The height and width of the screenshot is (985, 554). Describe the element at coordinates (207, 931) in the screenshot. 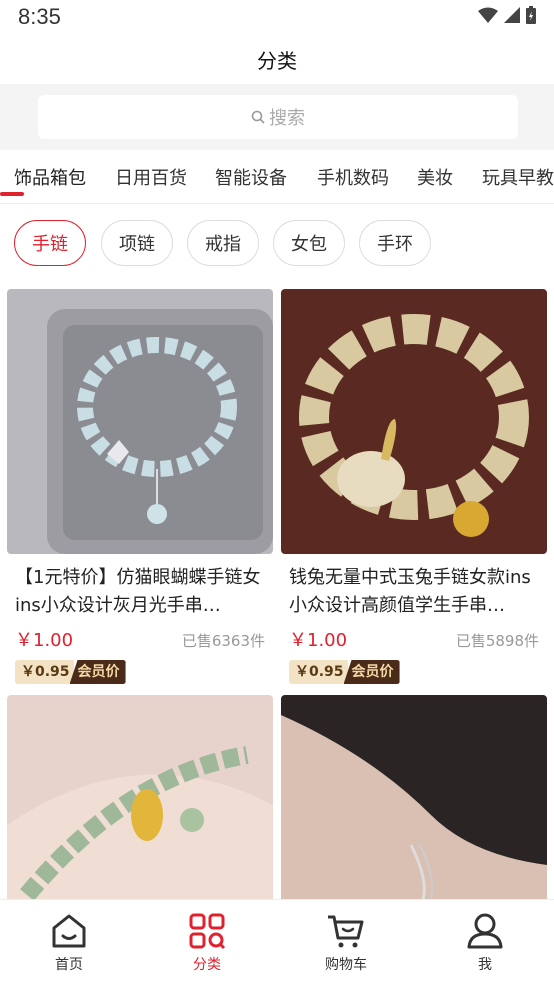

I see `category-icon` at that location.